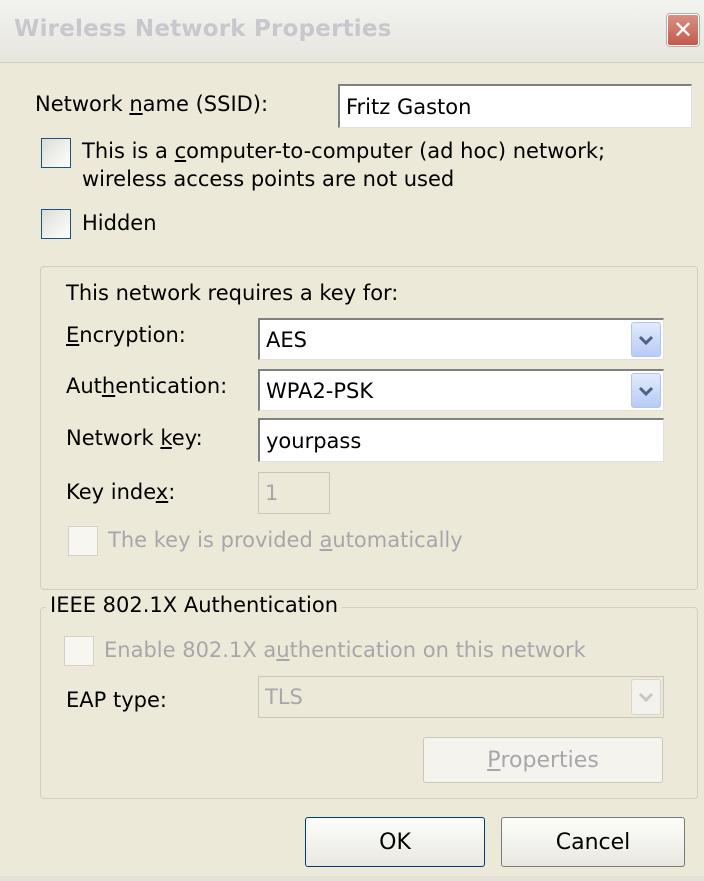  I want to click on hidden-checkbox, so click(56, 224).